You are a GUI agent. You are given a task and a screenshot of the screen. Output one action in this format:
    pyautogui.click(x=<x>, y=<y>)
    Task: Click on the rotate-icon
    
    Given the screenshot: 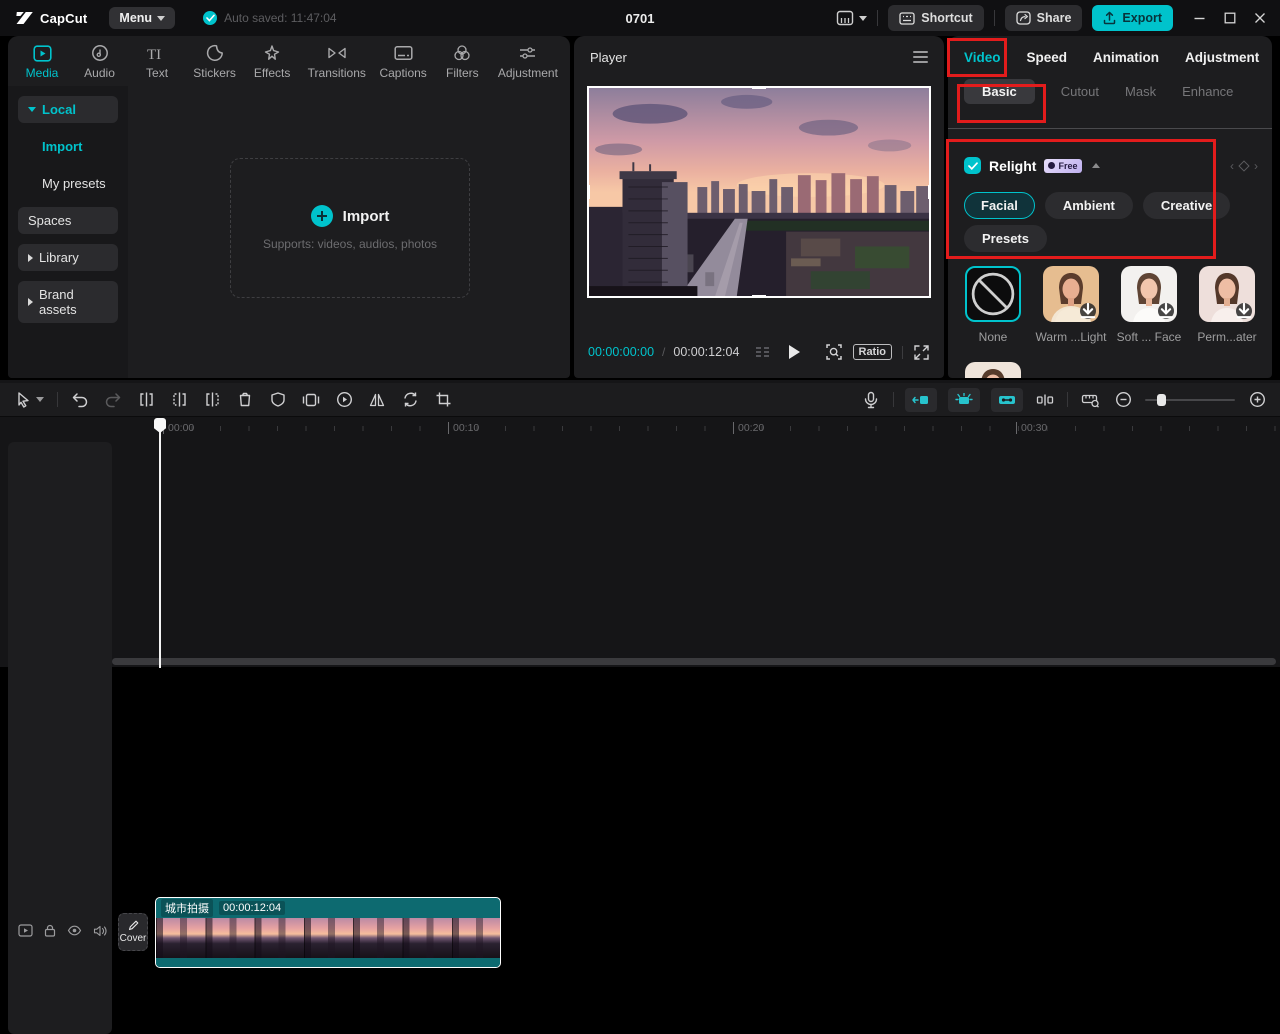 What is the action you would take?
    pyautogui.click(x=410, y=400)
    